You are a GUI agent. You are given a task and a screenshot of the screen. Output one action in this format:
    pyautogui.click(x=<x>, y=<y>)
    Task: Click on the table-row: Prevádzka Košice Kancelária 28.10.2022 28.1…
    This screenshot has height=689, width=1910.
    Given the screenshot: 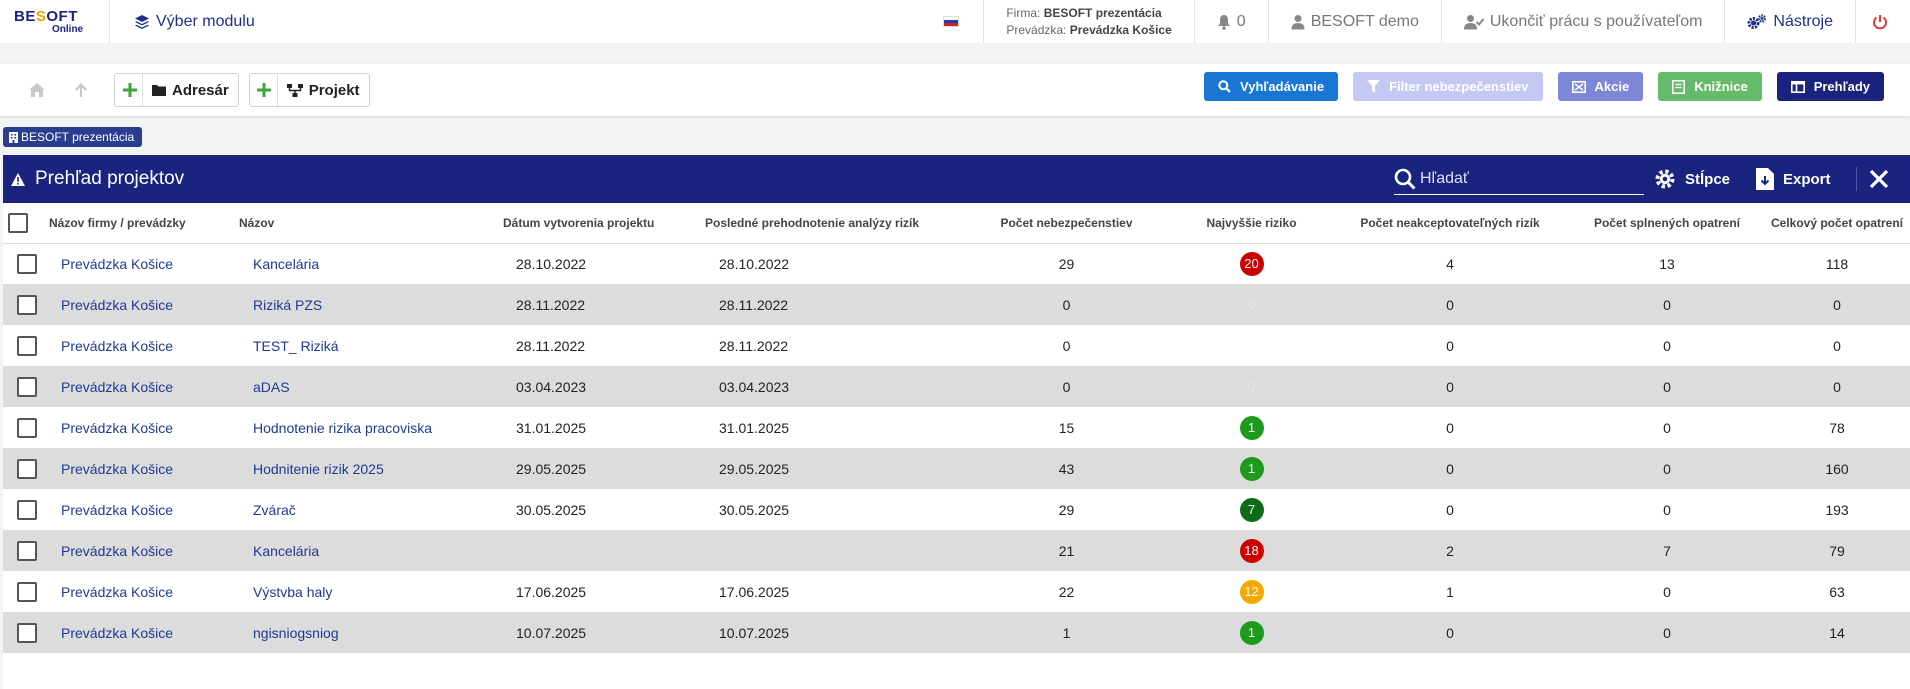 What is the action you would take?
    pyautogui.click(x=956, y=263)
    